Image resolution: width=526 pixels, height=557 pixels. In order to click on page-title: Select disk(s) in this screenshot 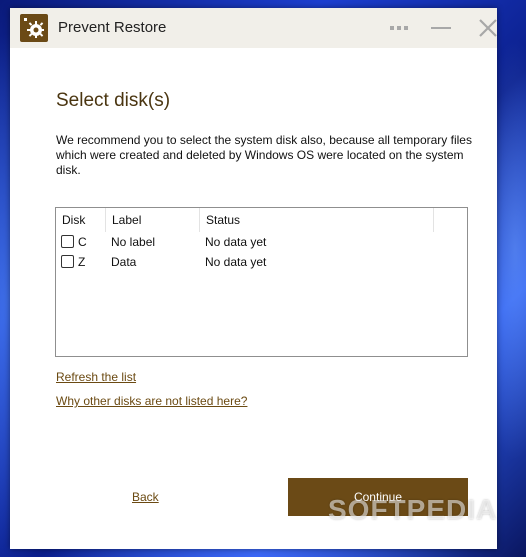, I will do `click(113, 100)`.